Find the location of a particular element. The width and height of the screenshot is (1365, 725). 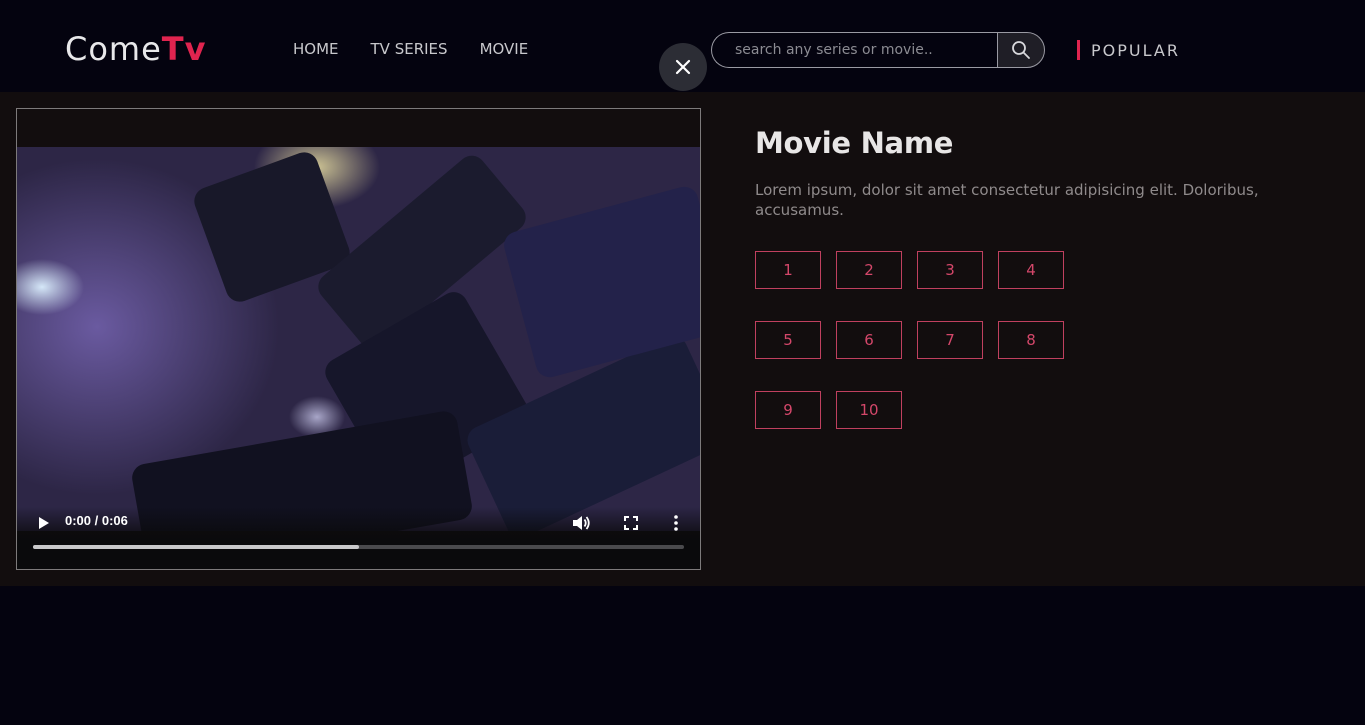

volume-icon is located at coordinates (581, 523).